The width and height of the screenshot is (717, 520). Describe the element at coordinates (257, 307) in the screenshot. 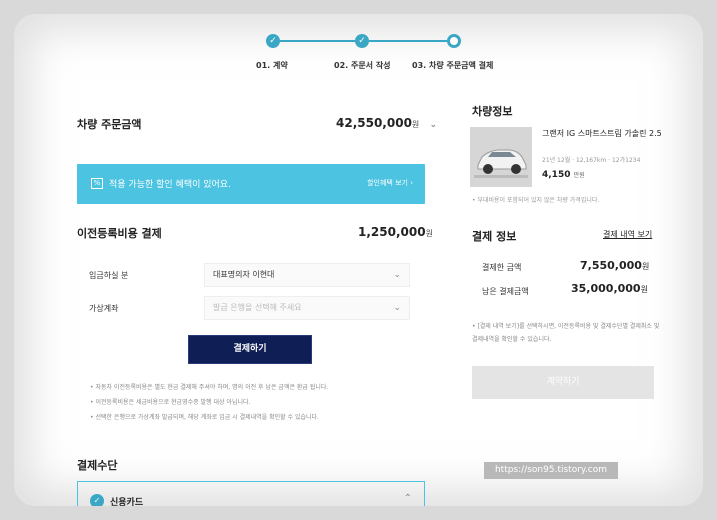

I see `bank-select-placeholder: 발급 은행을 선택해 주세요` at that location.